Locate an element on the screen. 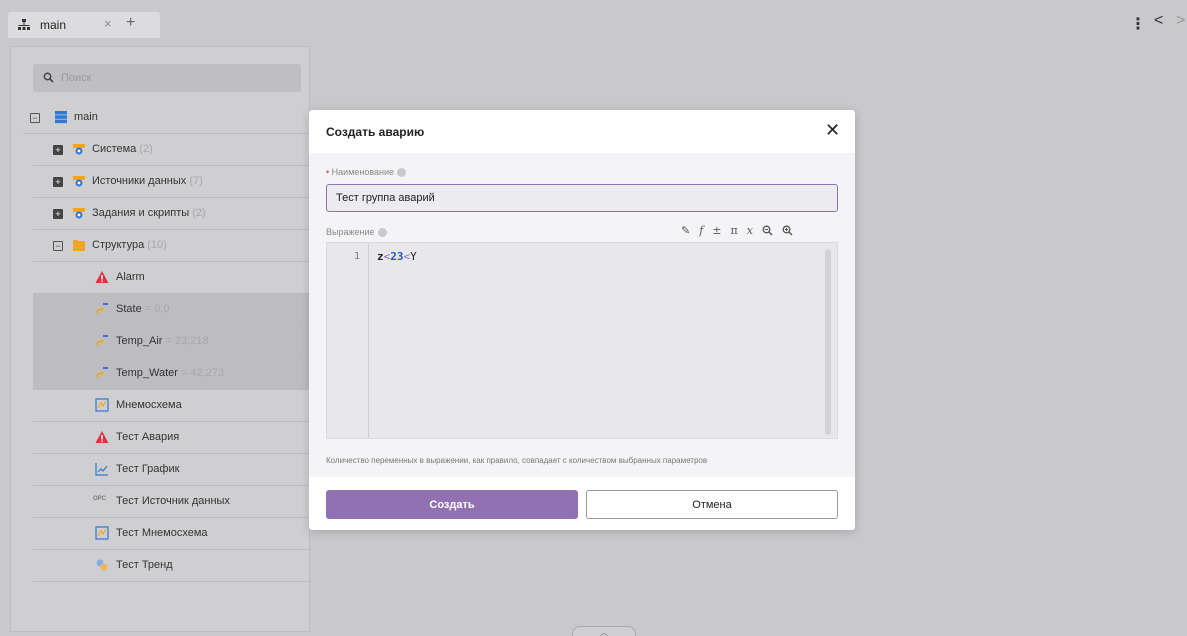  dialog-title: Создать аварию is located at coordinates (375, 132).